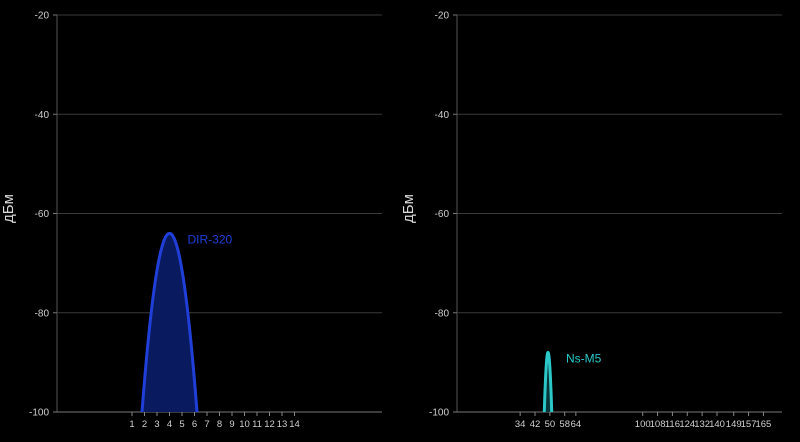 The image size is (800, 442). What do you see at coordinates (156, 424) in the screenshot?
I see `x-tick-label: 3` at bounding box center [156, 424].